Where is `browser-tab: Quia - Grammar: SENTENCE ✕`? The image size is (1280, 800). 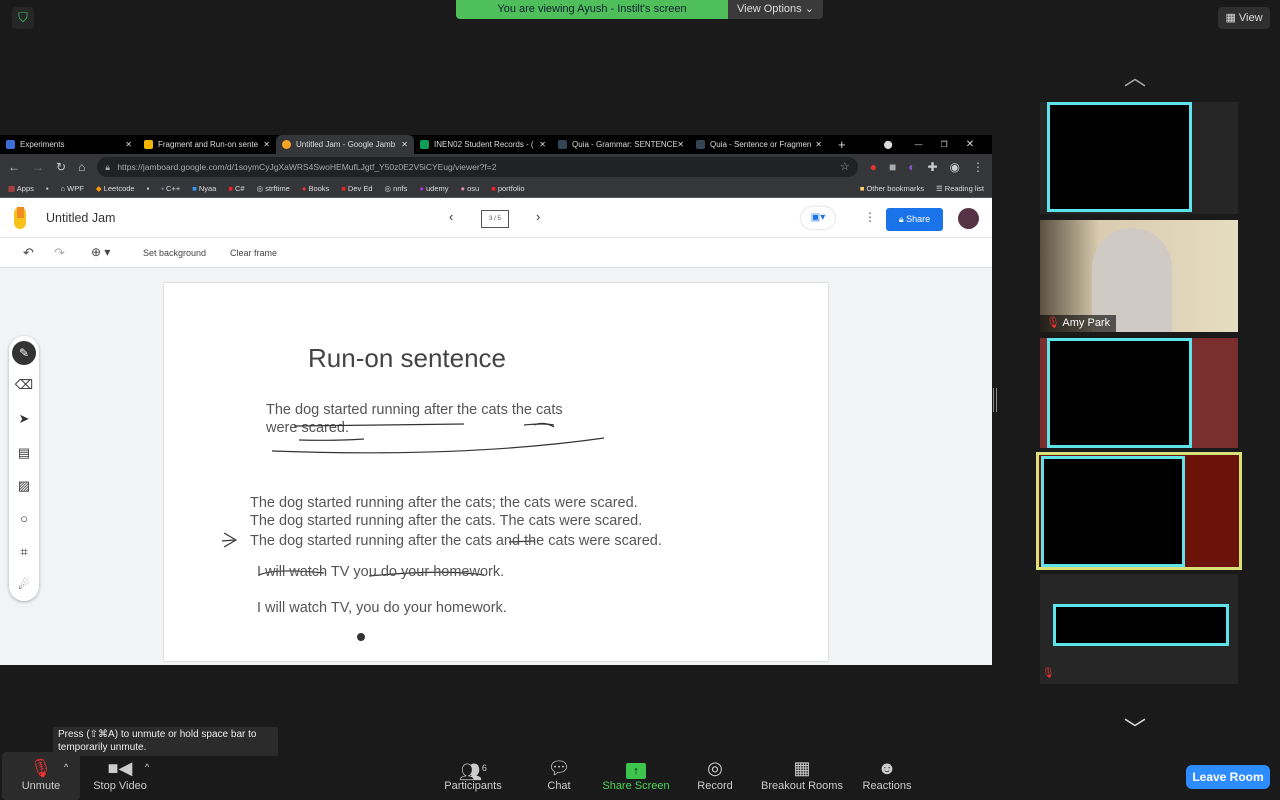
browser-tab: Quia - Grammar: SENTENCE ✕ is located at coordinates (621, 144).